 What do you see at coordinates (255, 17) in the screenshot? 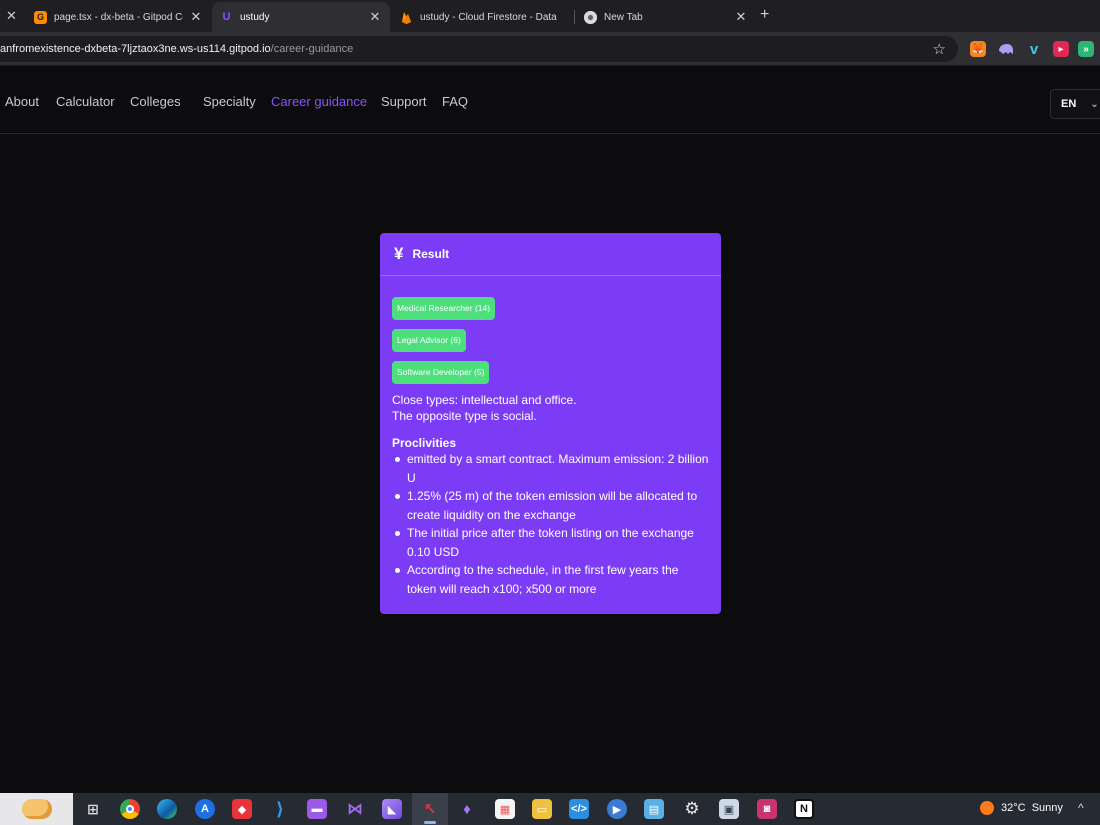
I see `tab-title: ustudy` at bounding box center [255, 17].